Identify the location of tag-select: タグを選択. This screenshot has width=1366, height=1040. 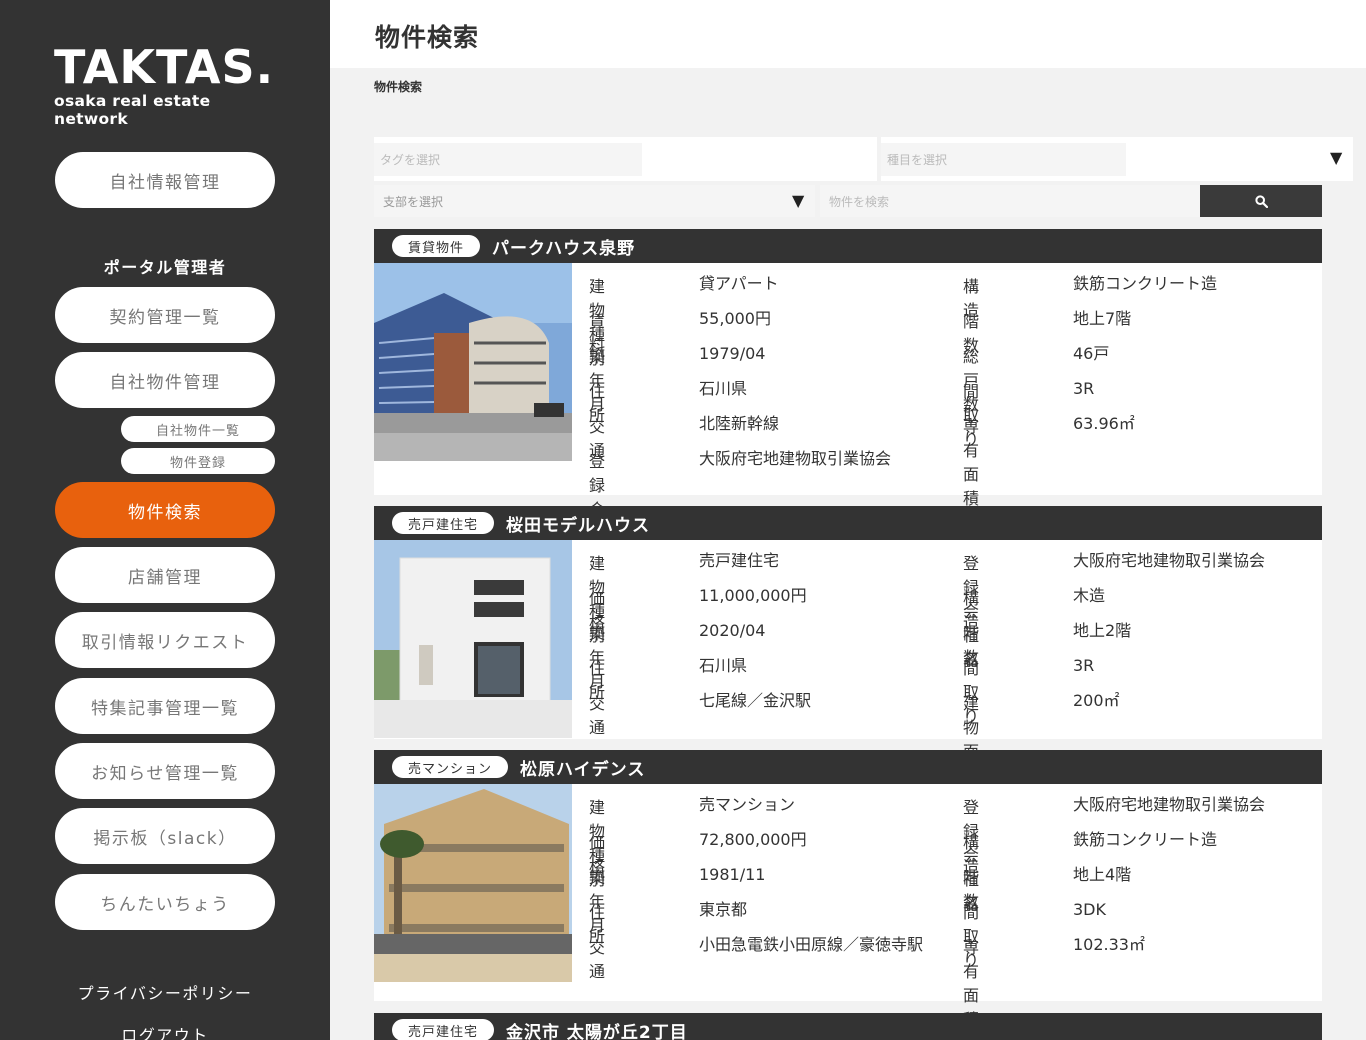
(625, 159).